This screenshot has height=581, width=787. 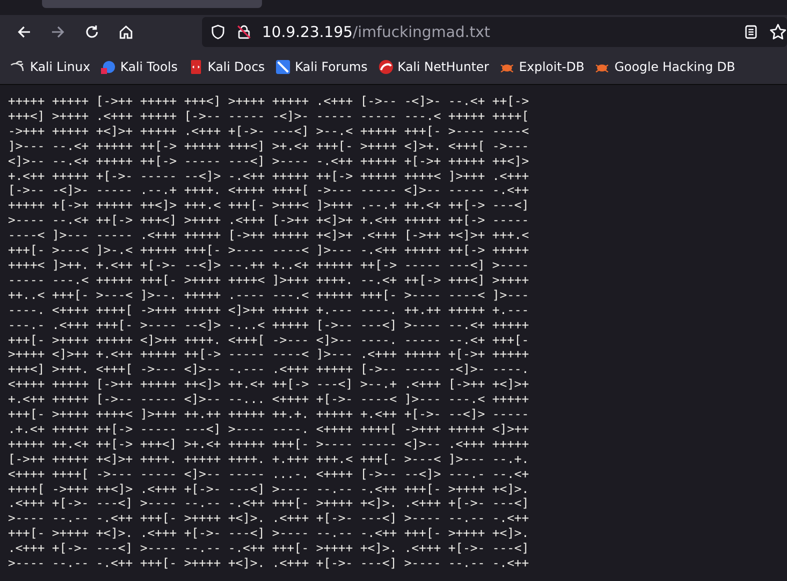 What do you see at coordinates (92, 32) in the screenshot?
I see `reload-icon` at bounding box center [92, 32].